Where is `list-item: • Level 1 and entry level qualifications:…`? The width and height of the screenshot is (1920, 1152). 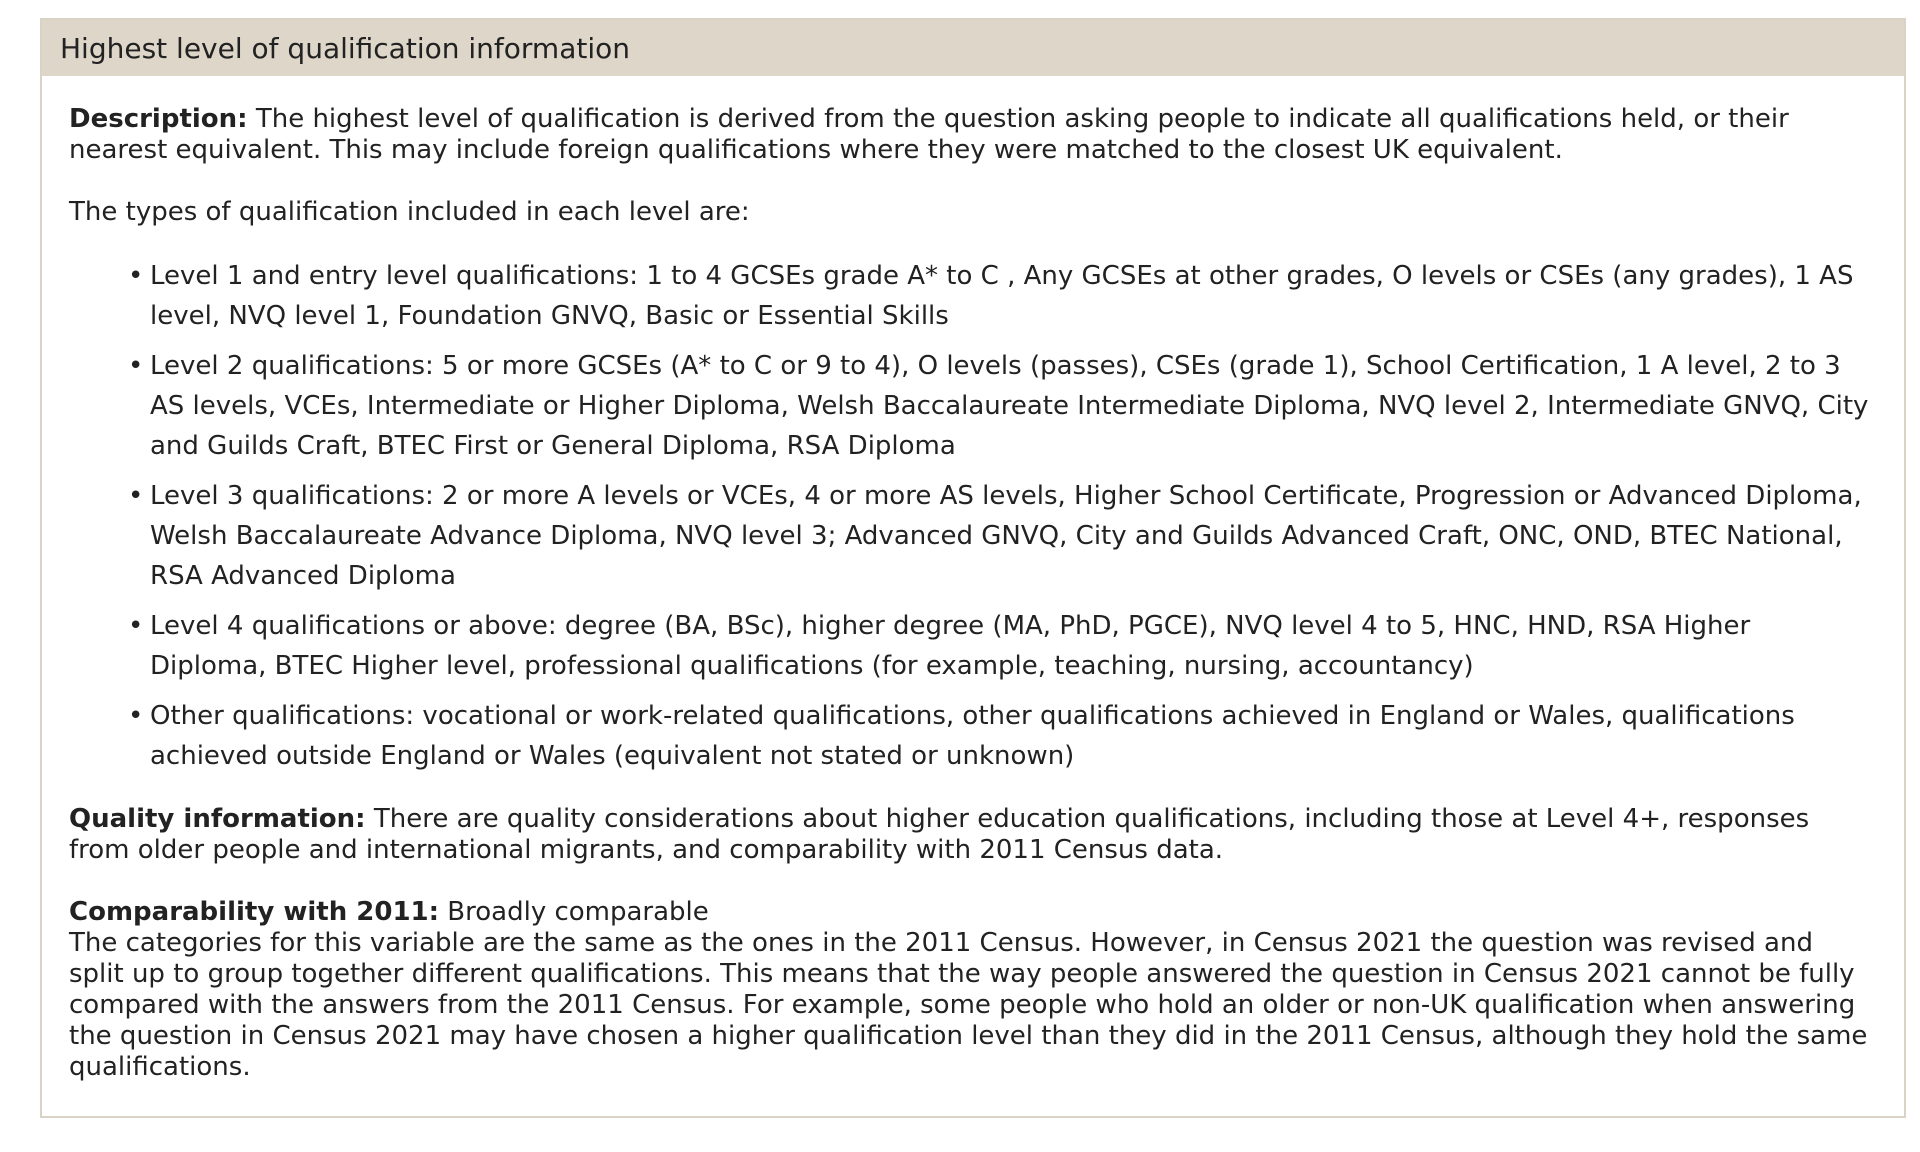
list-item: • Level 1 and entry level qualifications:… is located at coordinates (1001, 296).